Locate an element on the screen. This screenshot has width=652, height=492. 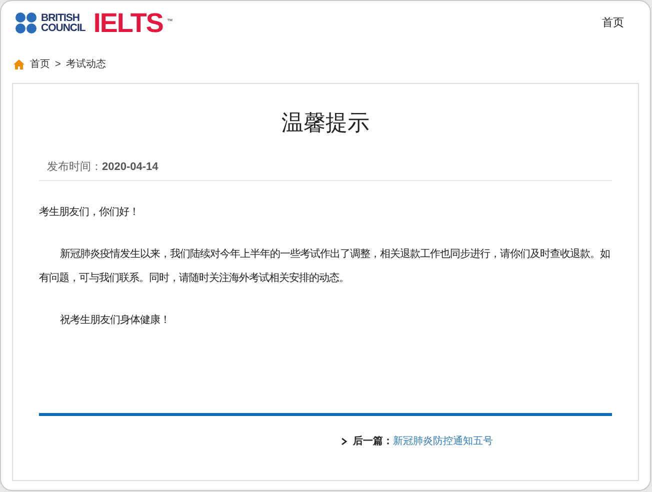
nav-link: 首页 is located at coordinates (613, 23).